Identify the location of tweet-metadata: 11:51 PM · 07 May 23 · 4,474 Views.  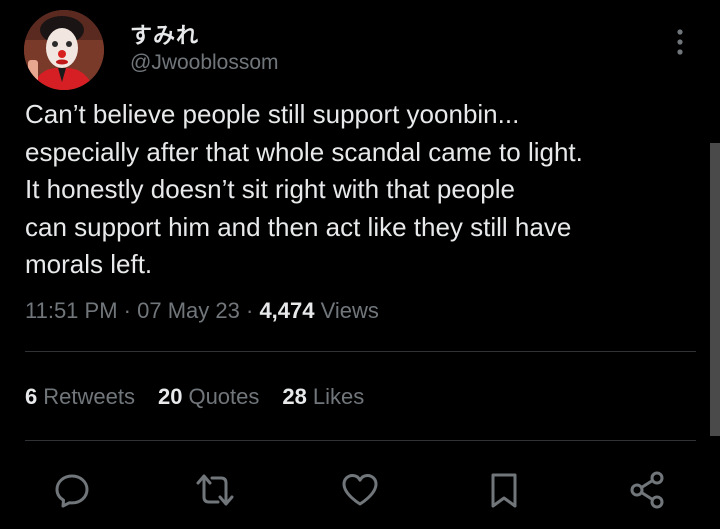
(202, 311).